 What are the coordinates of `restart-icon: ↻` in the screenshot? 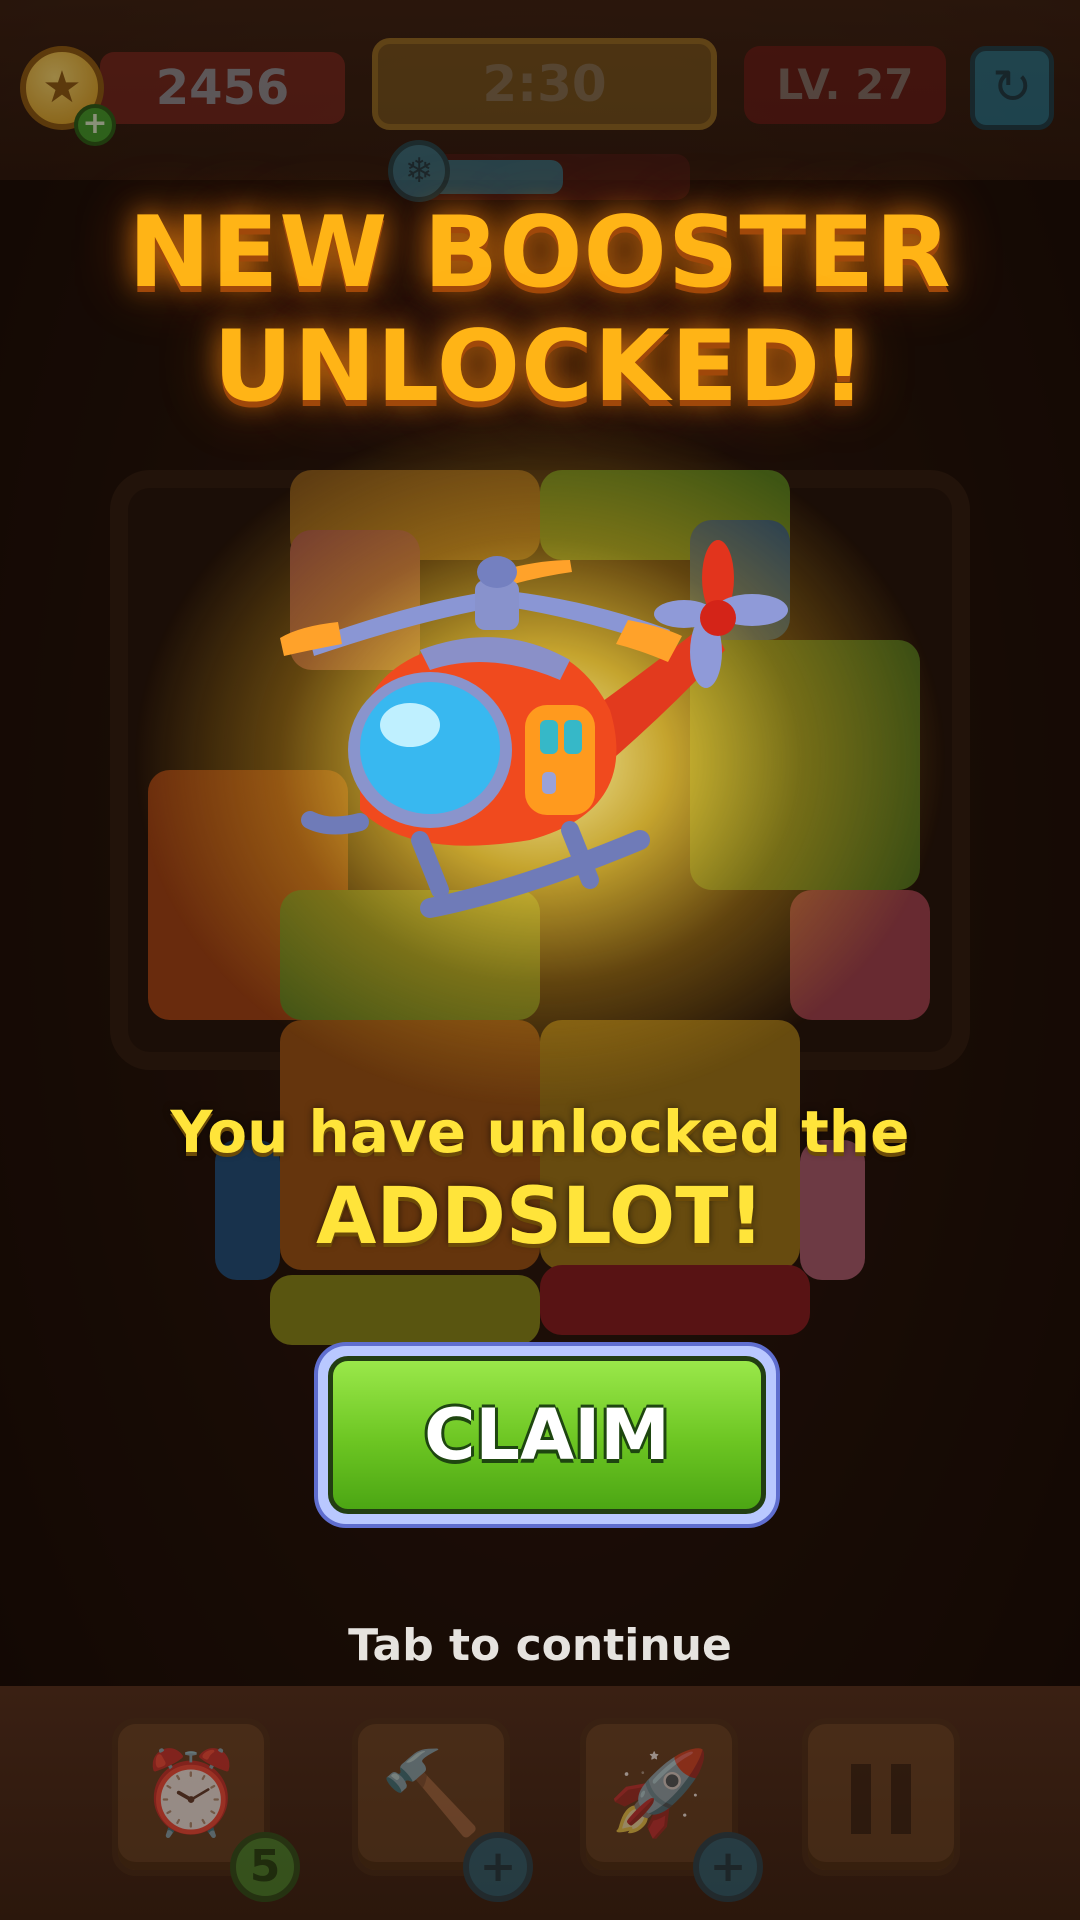 It's located at (1012, 87).